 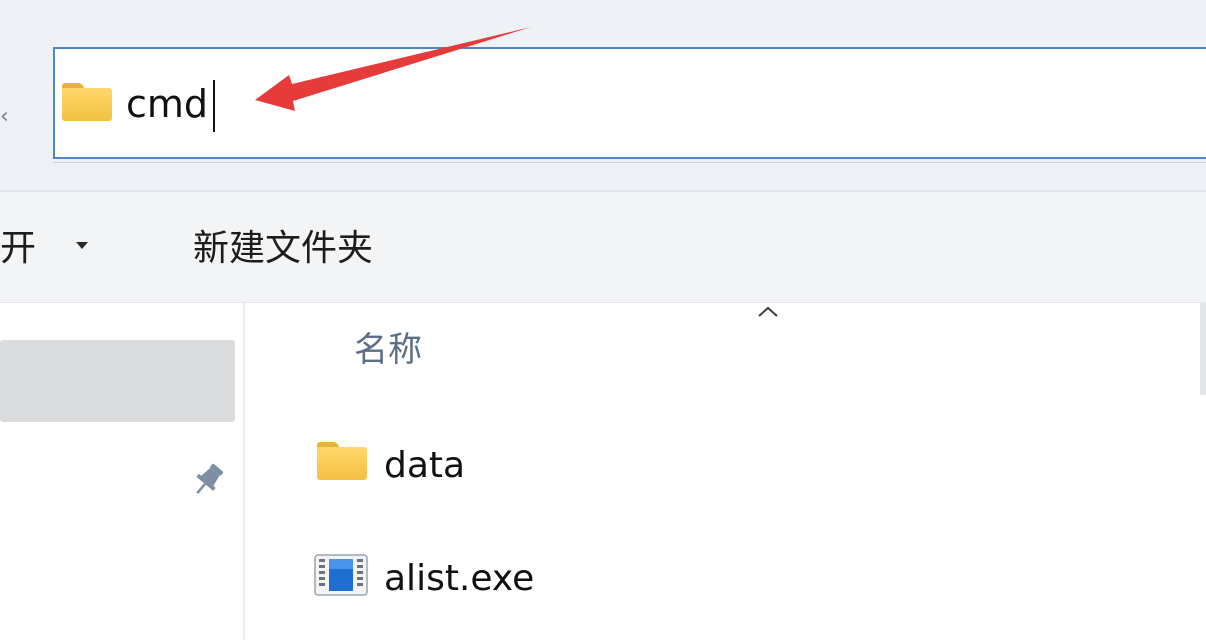 What do you see at coordinates (388, 350) in the screenshot?
I see `column-header-name: 名称` at bounding box center [388, 350].